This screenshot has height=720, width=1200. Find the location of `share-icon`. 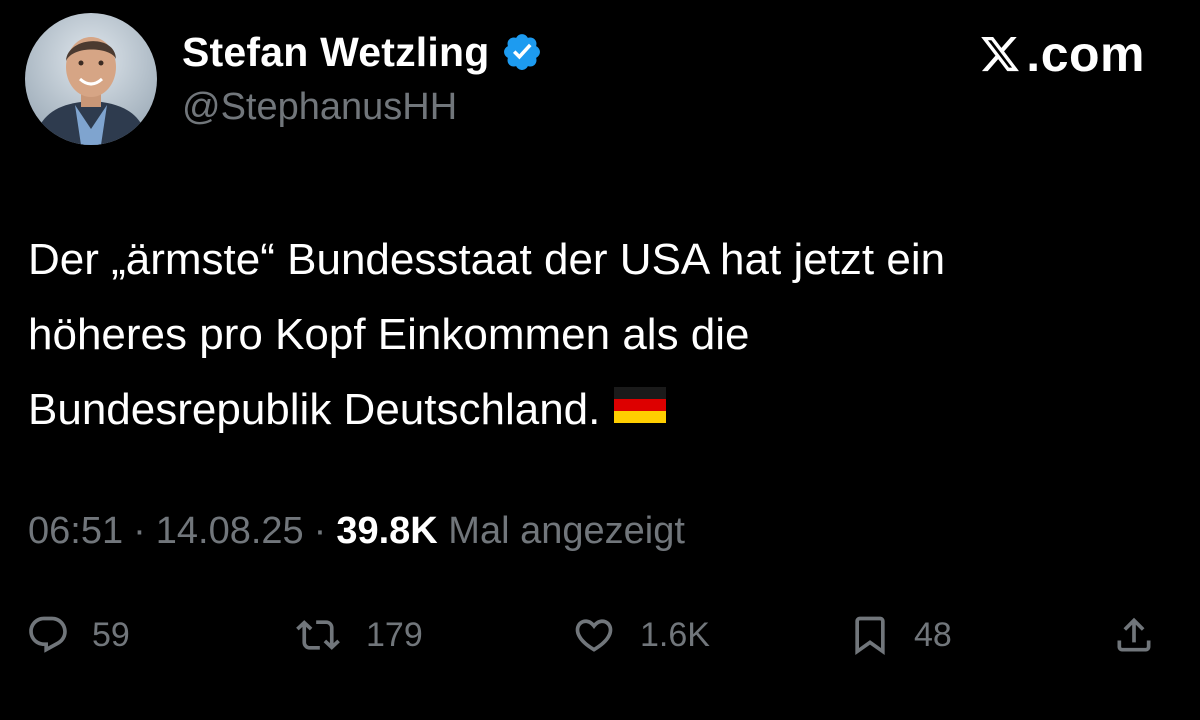

share-icon is located at coordinates (1134, 635).